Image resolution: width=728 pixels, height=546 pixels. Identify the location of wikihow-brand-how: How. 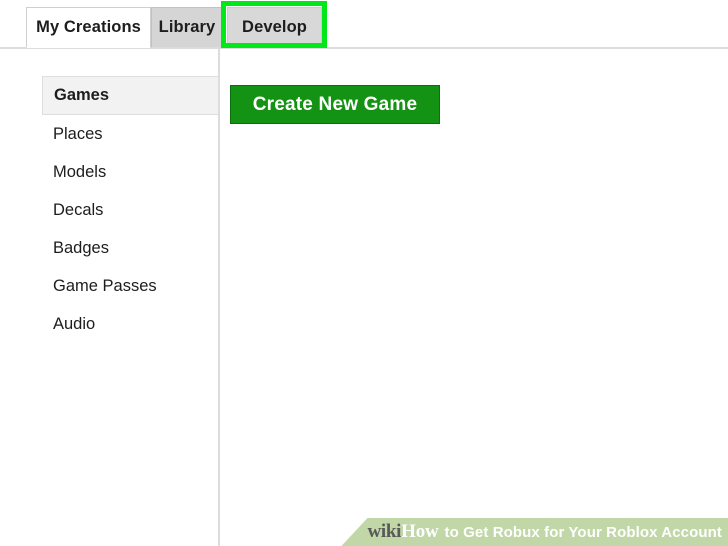
(420, 531).